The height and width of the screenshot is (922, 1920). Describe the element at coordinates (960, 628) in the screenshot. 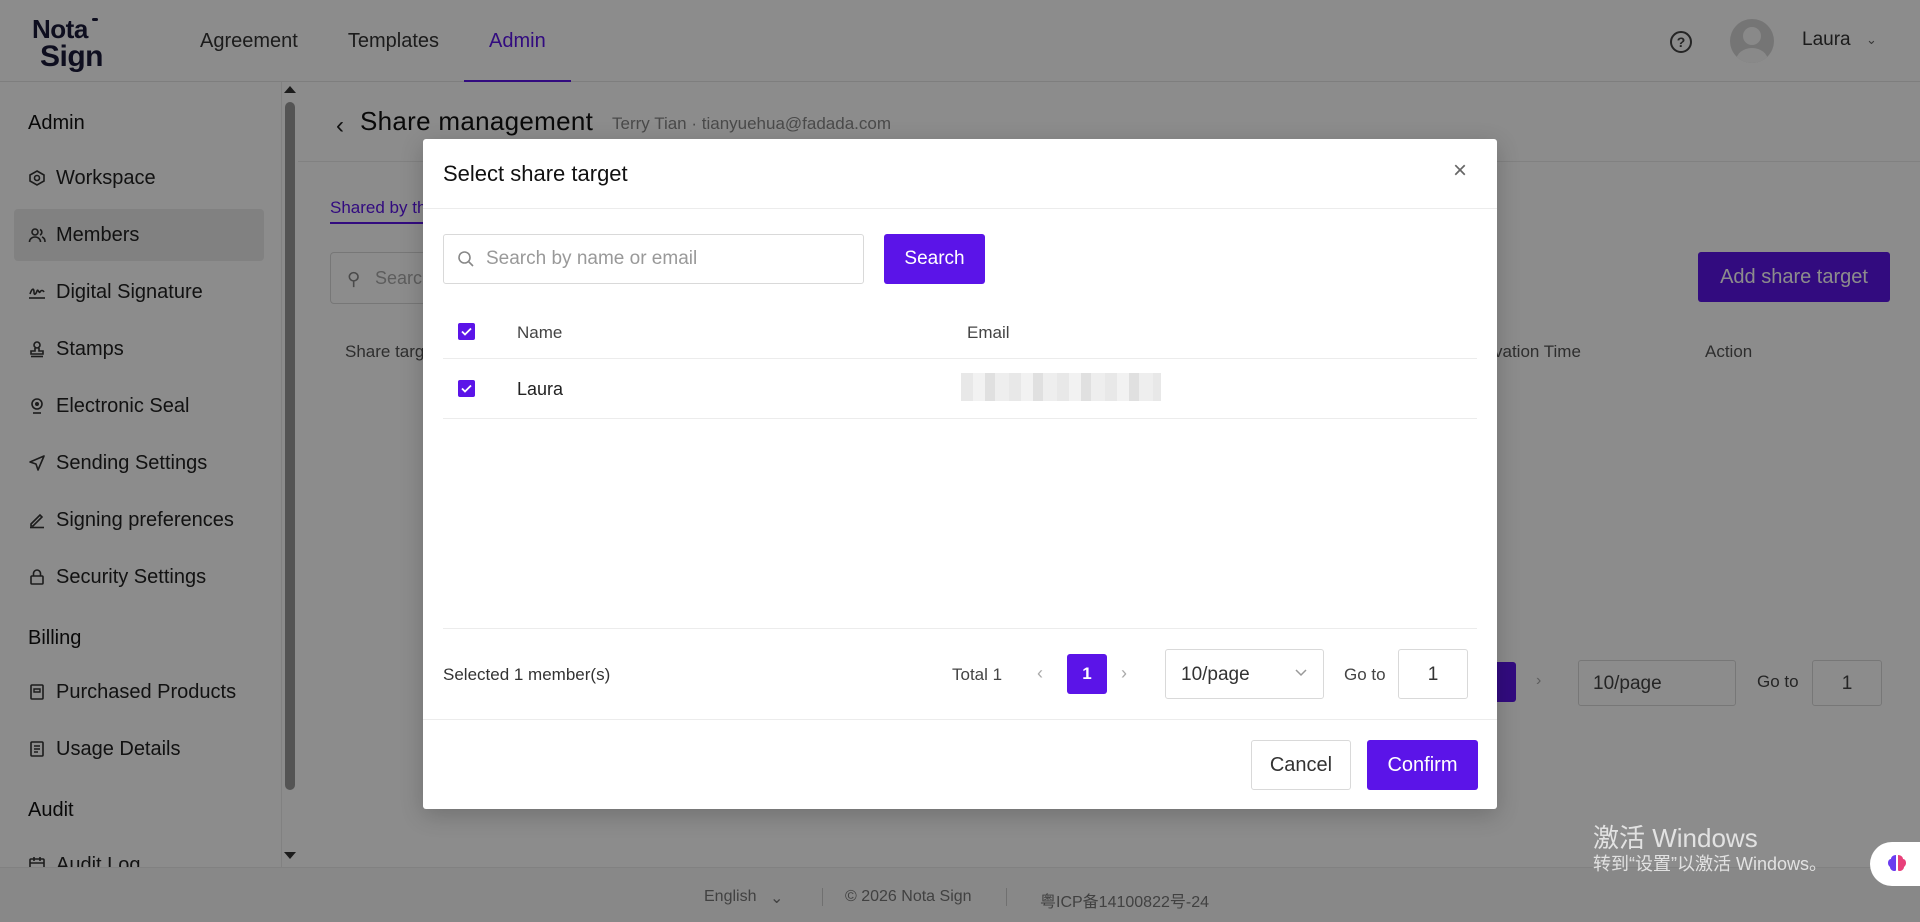

I see `table-bottom-divider` at that location.